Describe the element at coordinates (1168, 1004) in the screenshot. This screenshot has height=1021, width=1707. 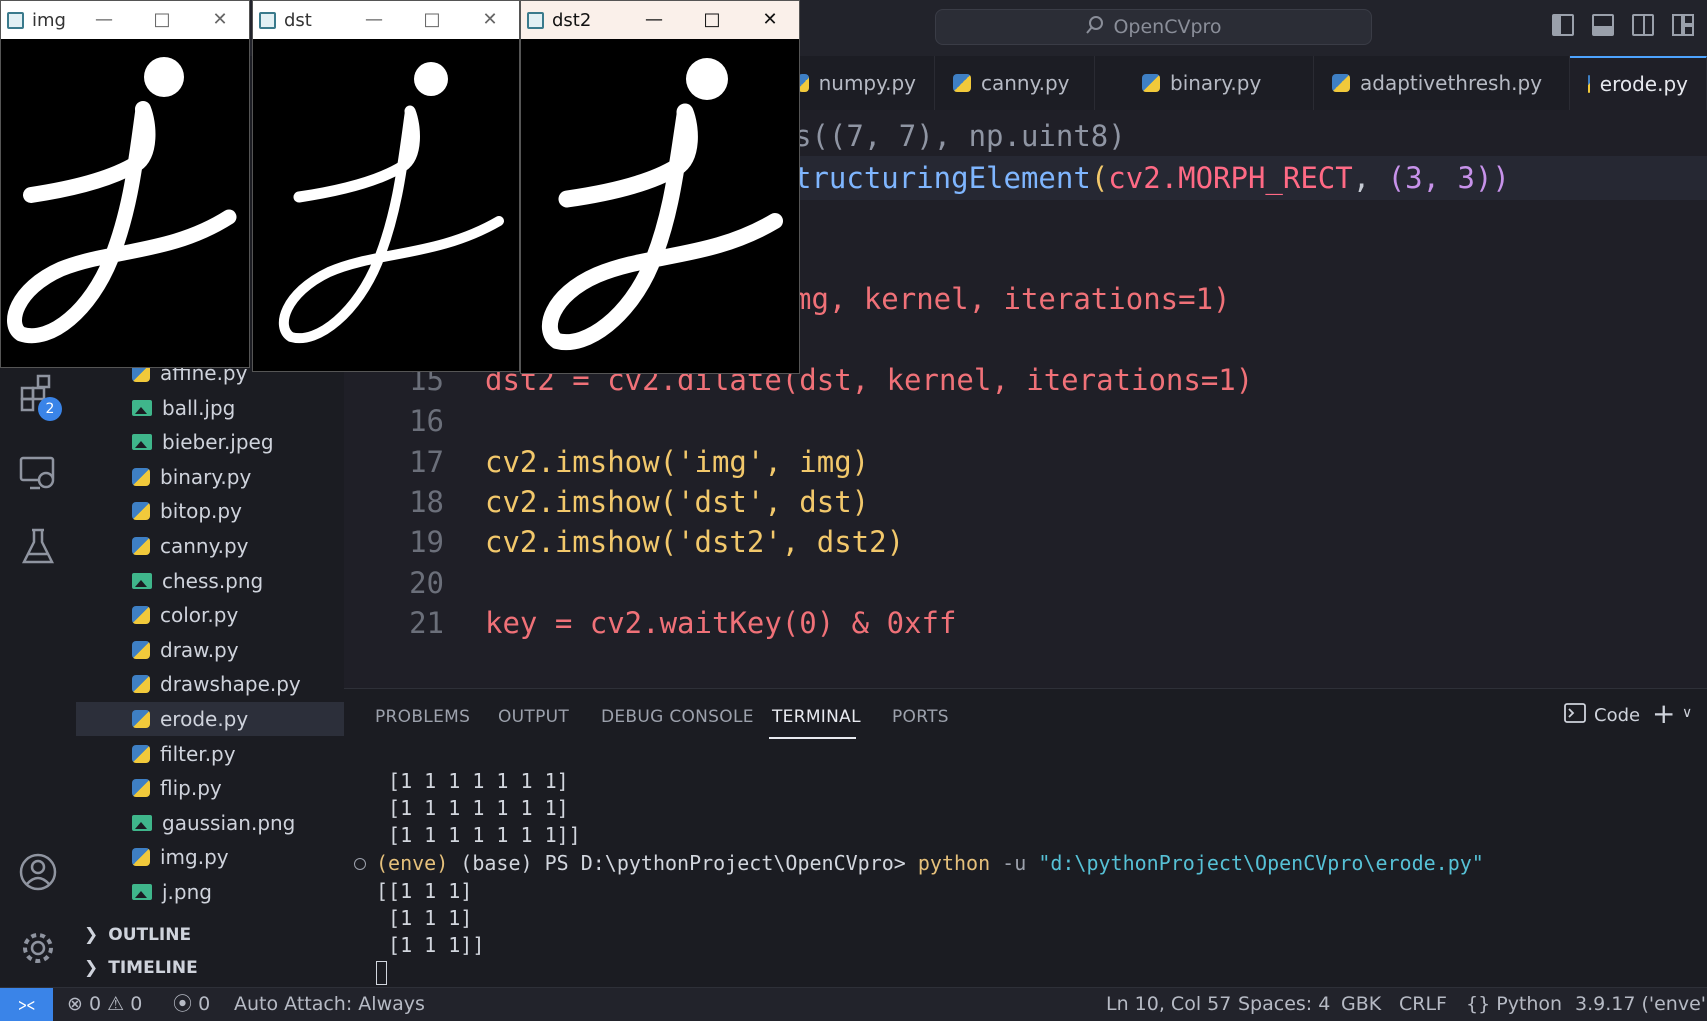
I see `cursor-position: Ln 10, Col 57` at that location.